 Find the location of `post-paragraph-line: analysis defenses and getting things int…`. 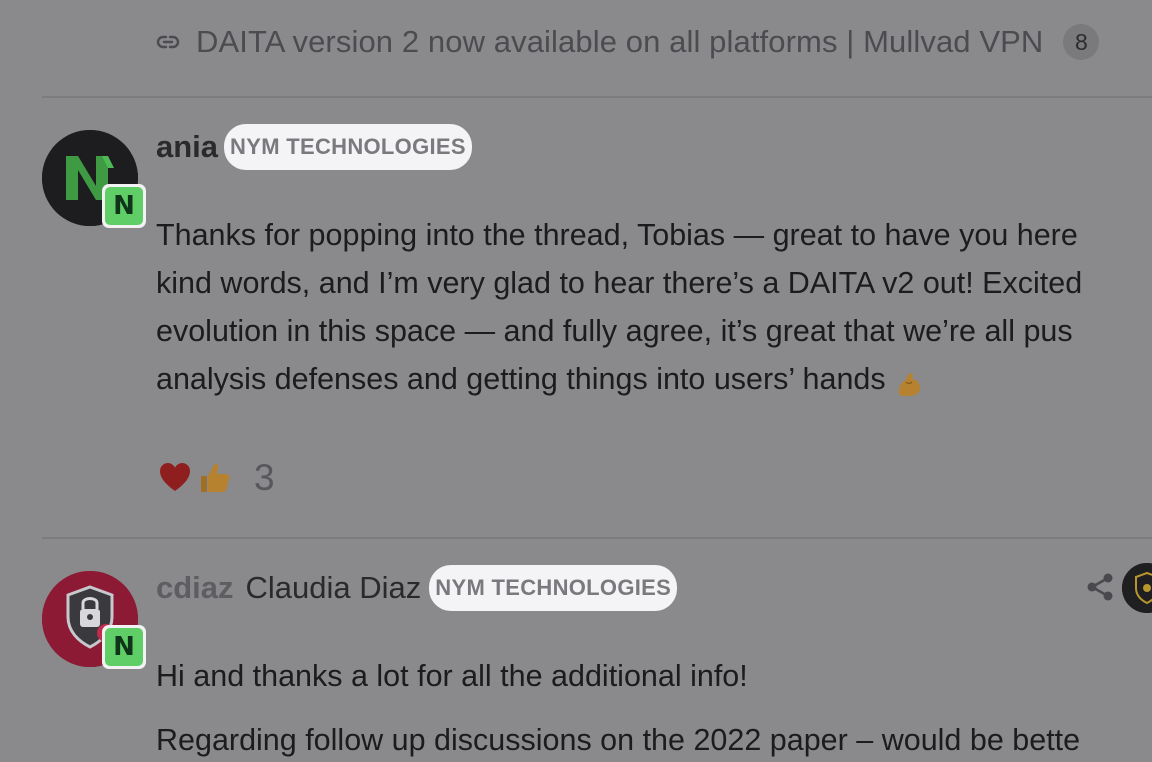

post-paragraph-line: analysis defenses and getting things int… is located at coordinates (619, 379).